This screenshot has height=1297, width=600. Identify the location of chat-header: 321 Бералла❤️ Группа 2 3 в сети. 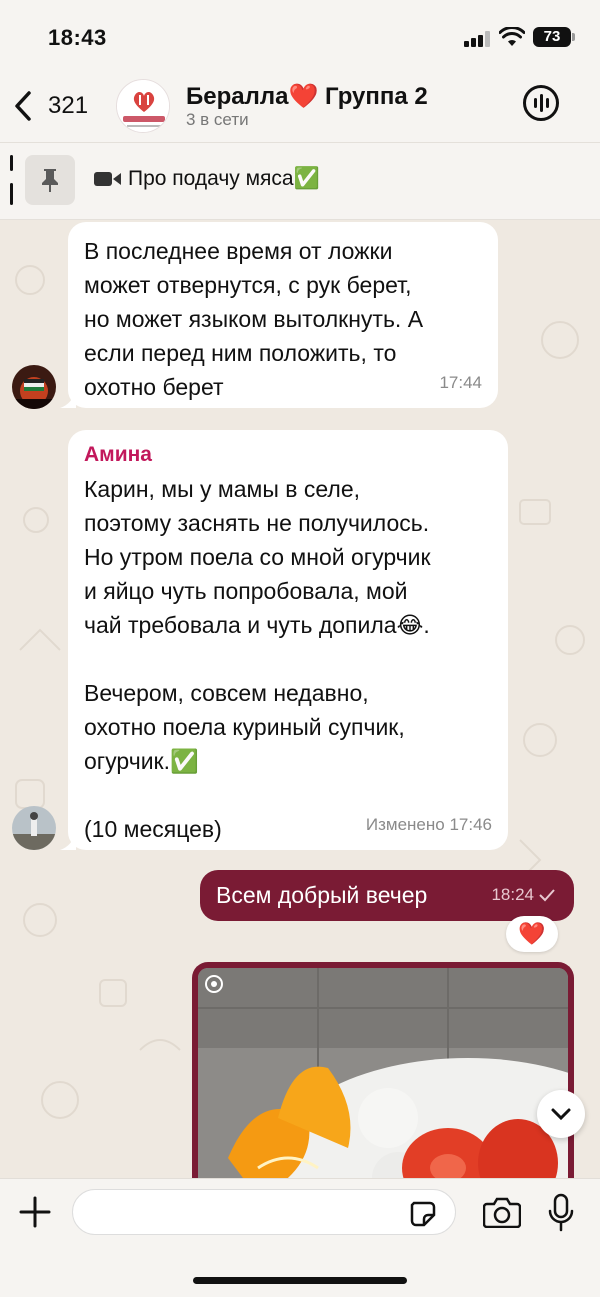
(300, 106).